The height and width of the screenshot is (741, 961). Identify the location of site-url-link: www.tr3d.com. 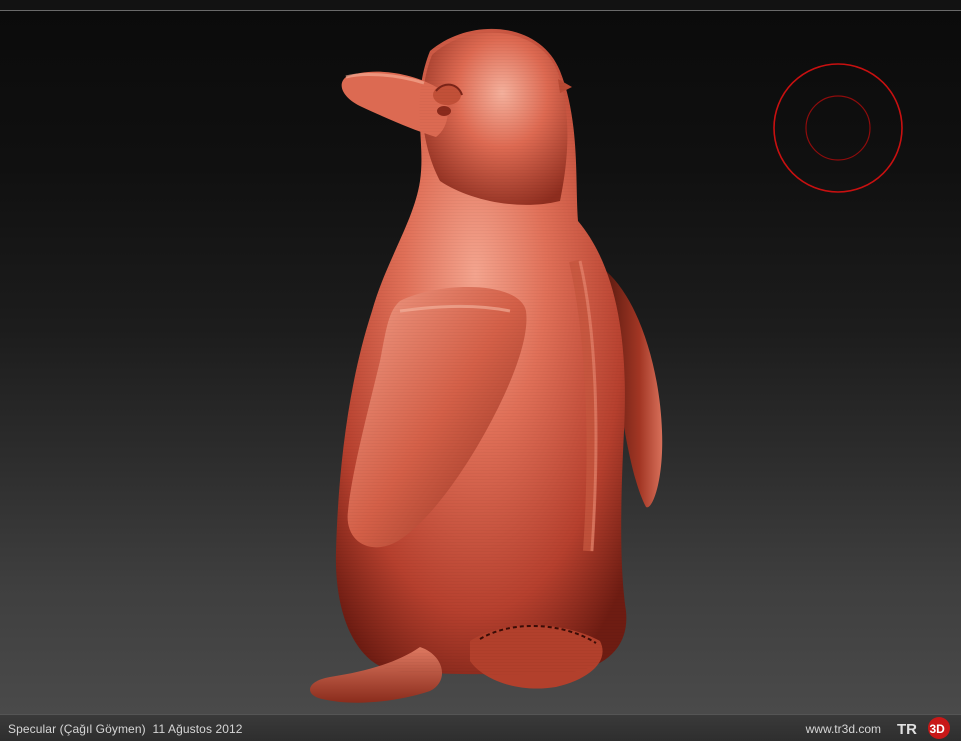
(843, 729).